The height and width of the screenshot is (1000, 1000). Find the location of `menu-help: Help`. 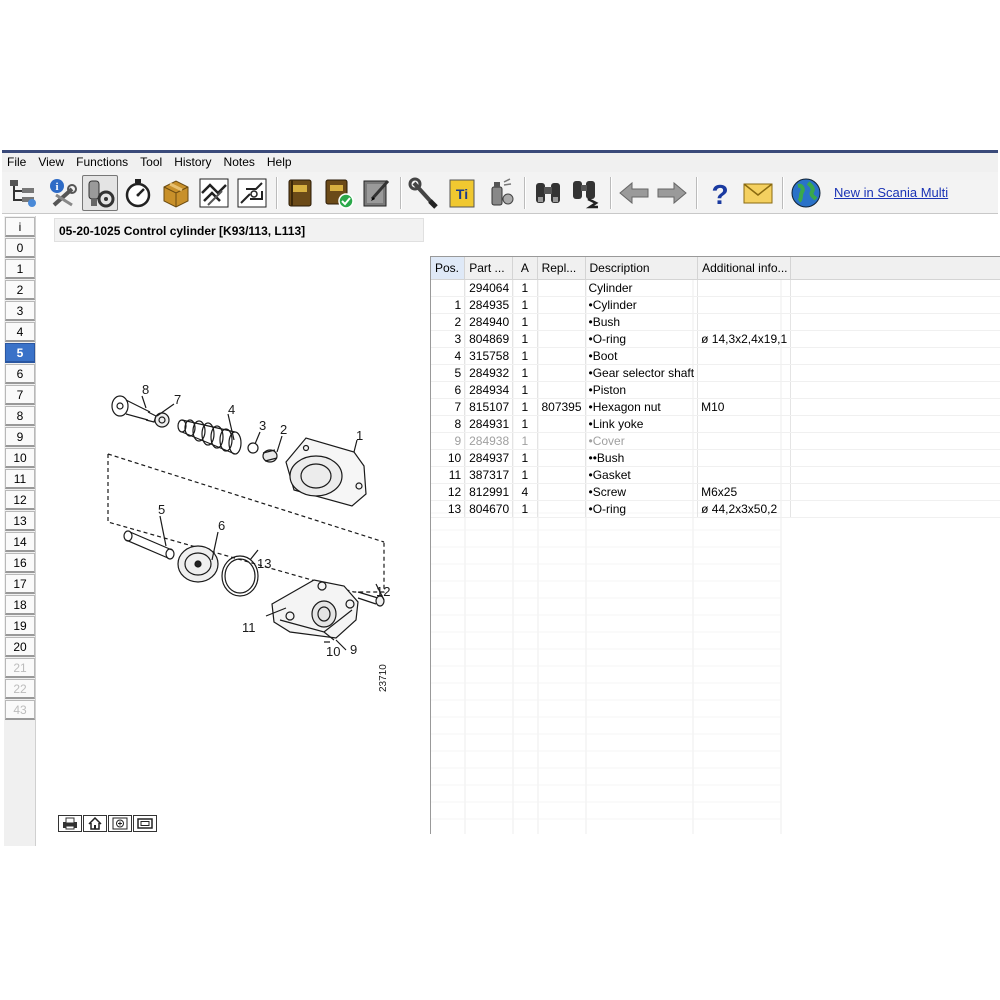

menu-help: Help is located at coordinates (279, 162).